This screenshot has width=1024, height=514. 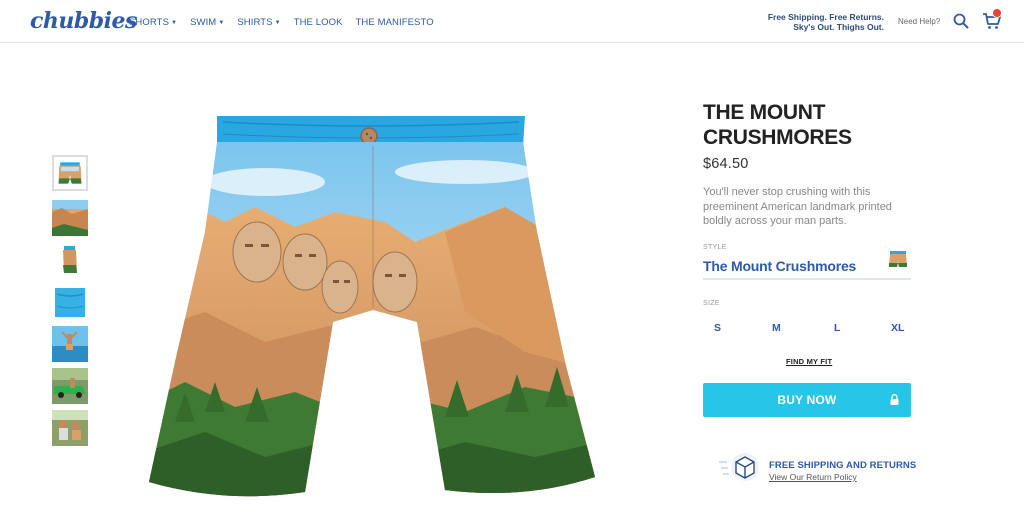 What do you see at coordinates (919, 21) in the screenshot?
I see `need-help-link: Need Help?` at bounding box center [919, 21].